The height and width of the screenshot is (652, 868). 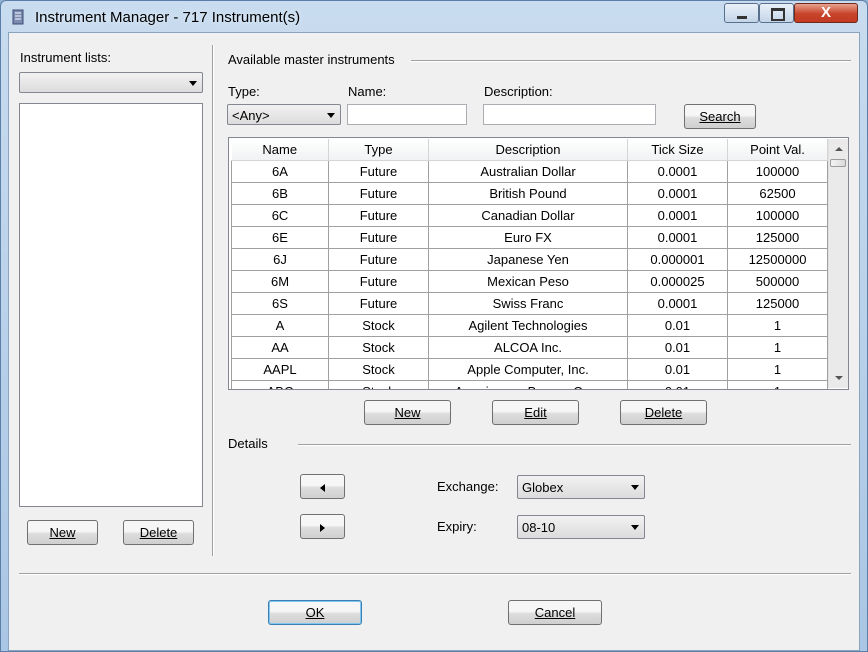 I want to click on exchange-value: Globex, so click(x=543, y=487).